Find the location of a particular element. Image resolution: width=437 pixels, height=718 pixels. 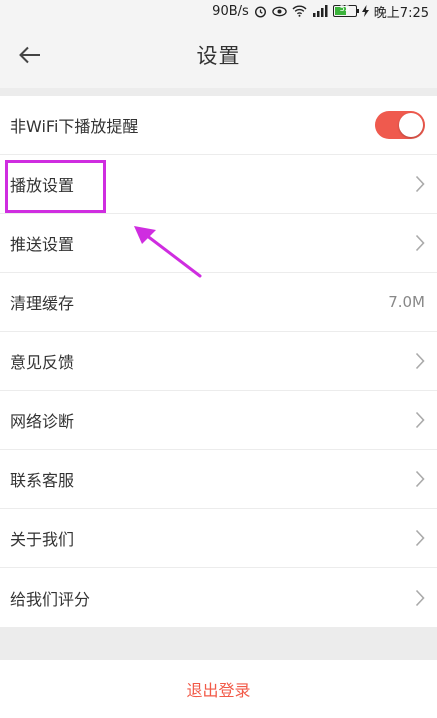

setting-row-contact-support: 联系客服 is located at coordinates (218, 479).